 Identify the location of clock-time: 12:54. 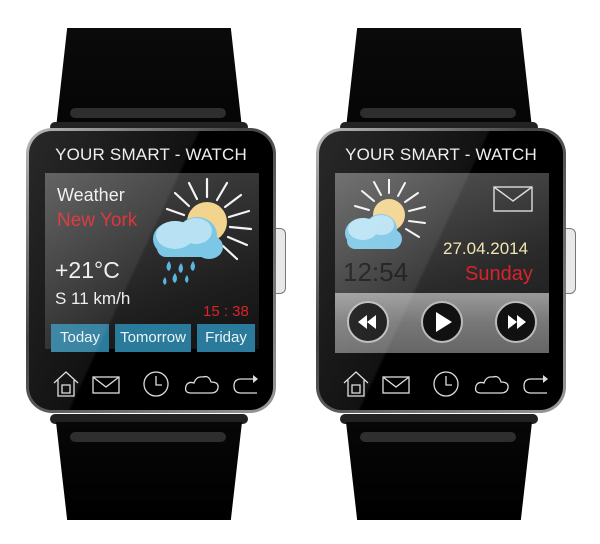
(376, 272).